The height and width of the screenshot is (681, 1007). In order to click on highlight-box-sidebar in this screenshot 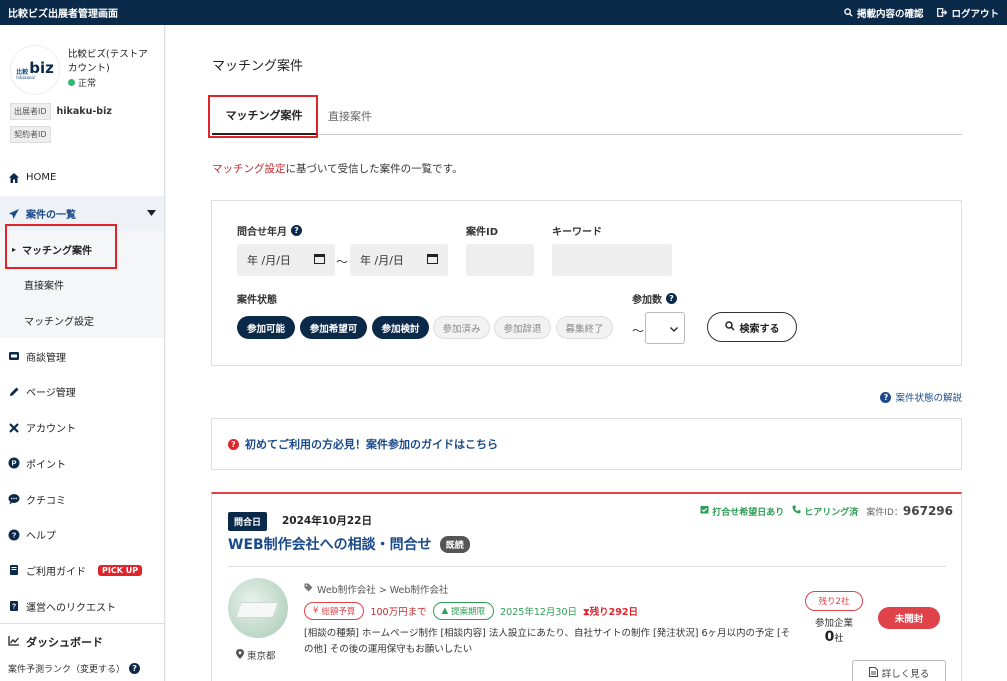, I will do `click(61, 246)`.